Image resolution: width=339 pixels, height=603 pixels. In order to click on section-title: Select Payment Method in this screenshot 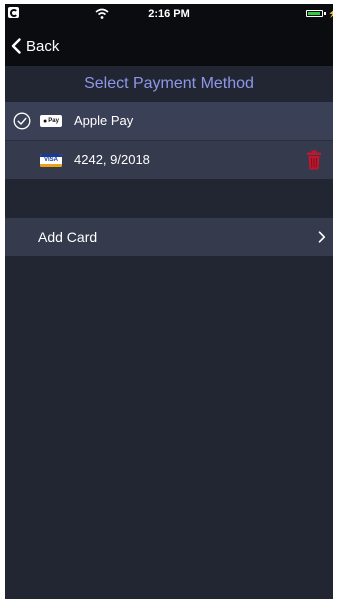, I will do `click(169, 83)`.